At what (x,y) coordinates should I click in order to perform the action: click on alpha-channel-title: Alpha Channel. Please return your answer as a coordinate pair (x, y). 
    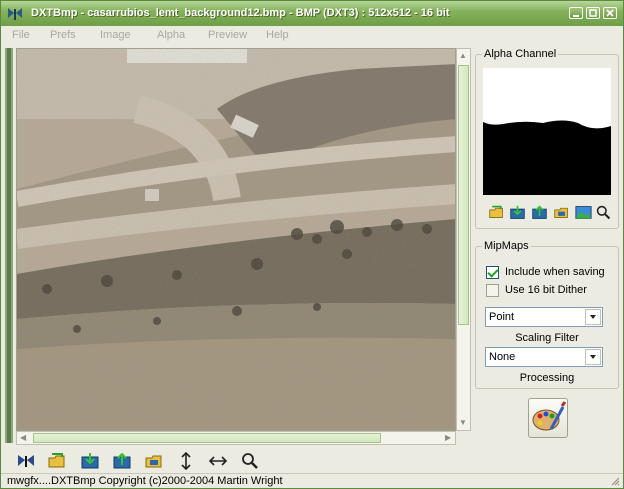
    Looking at the image, I should click on (520, 54).